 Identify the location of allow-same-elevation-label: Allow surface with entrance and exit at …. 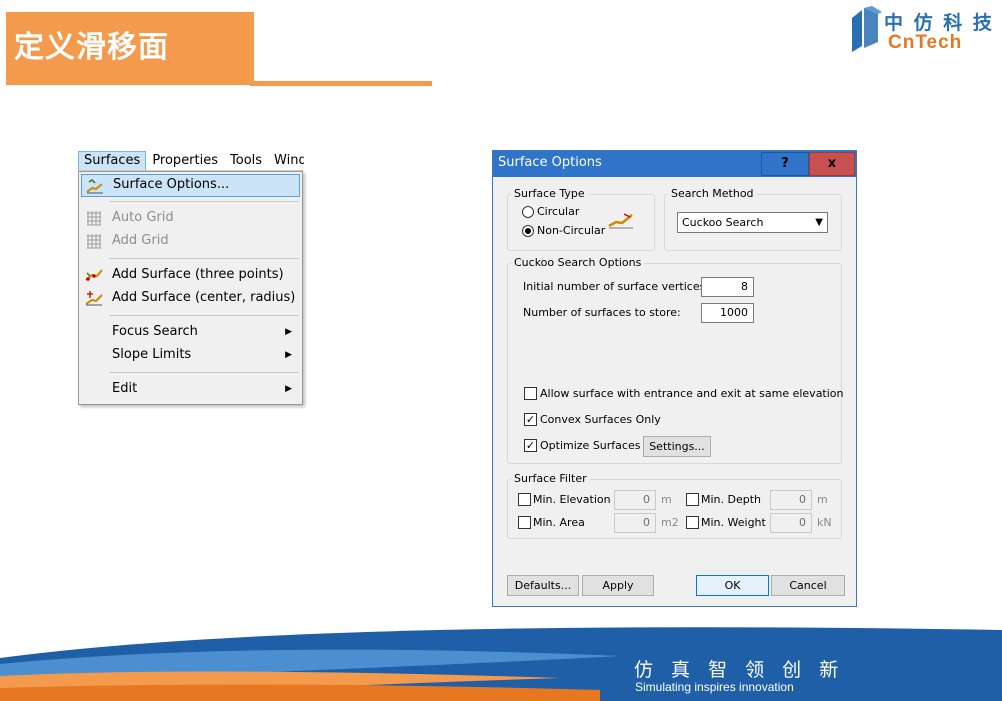
(692, 393).